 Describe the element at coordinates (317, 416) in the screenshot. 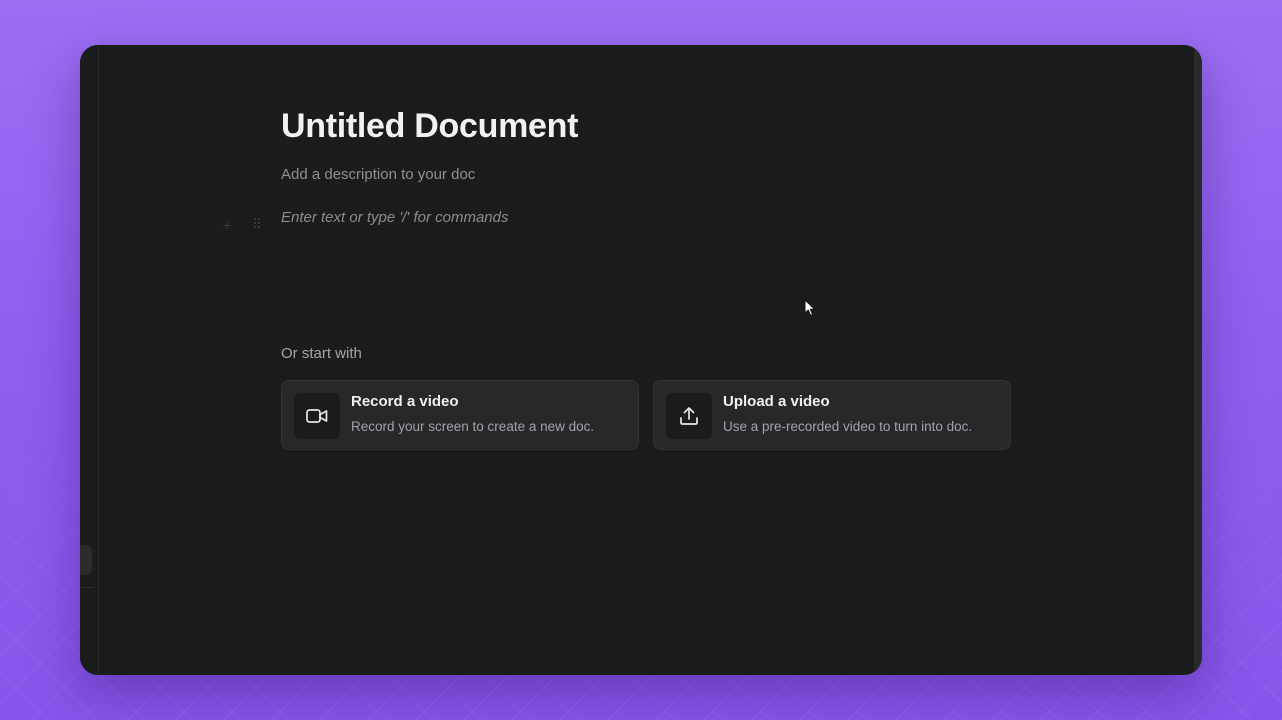

I see `video-camera-icon` at that location.